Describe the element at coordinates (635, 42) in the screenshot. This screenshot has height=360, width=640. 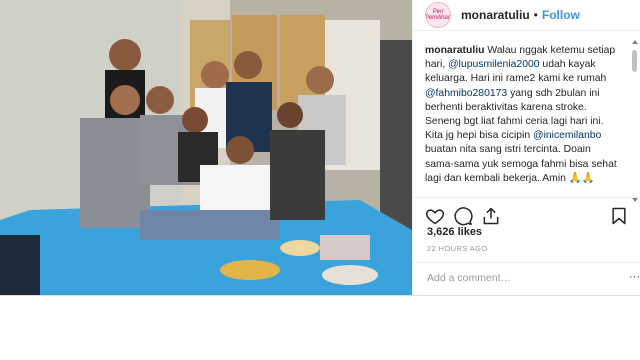
I see `scroll-up-icon` at that location.